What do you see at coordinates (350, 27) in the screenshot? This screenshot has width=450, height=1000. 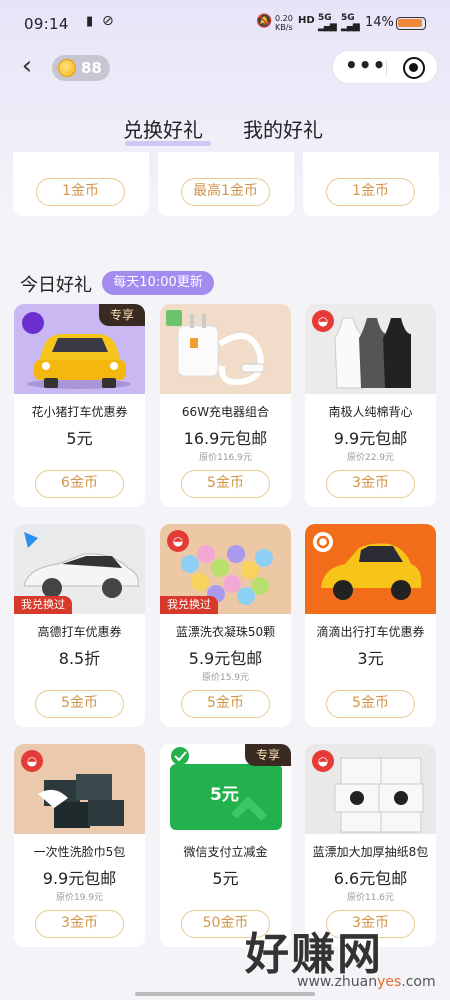 I see `signal-icon-2: ▂▄▆` at bounding box center [350, 27].